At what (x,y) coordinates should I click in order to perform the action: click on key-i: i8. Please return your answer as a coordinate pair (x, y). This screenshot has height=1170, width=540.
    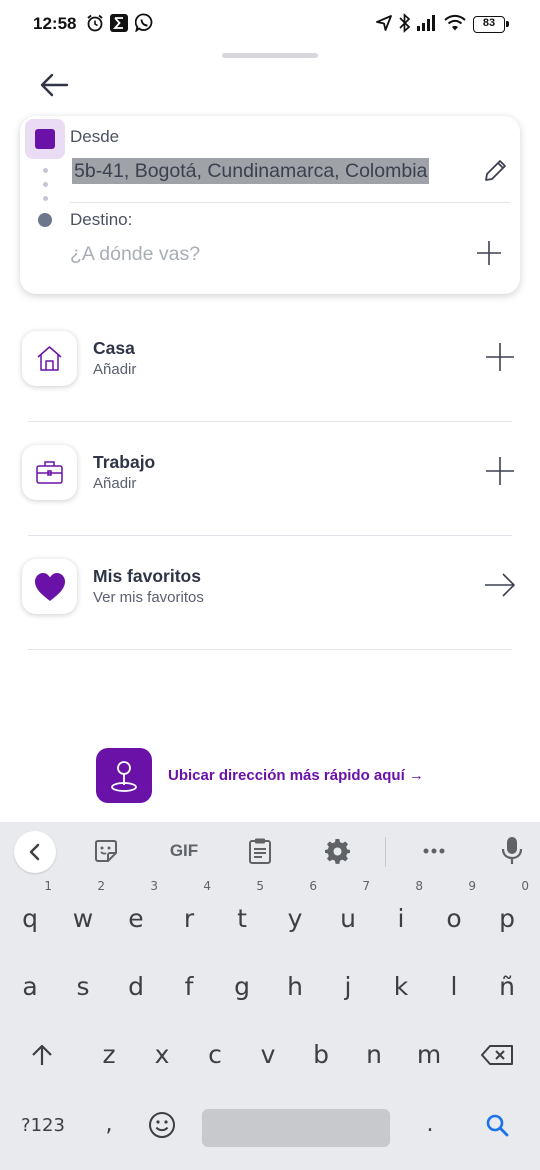
    Looking at the image, I should click on (401, 912).